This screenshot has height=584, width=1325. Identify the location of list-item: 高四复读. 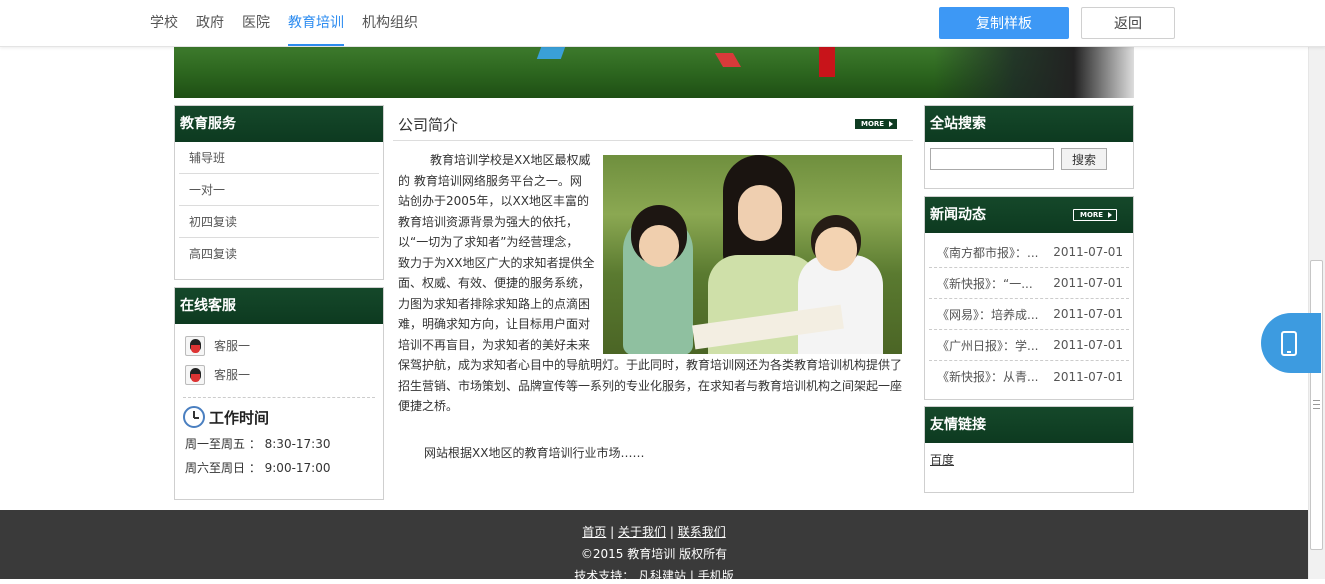
(279, 254).